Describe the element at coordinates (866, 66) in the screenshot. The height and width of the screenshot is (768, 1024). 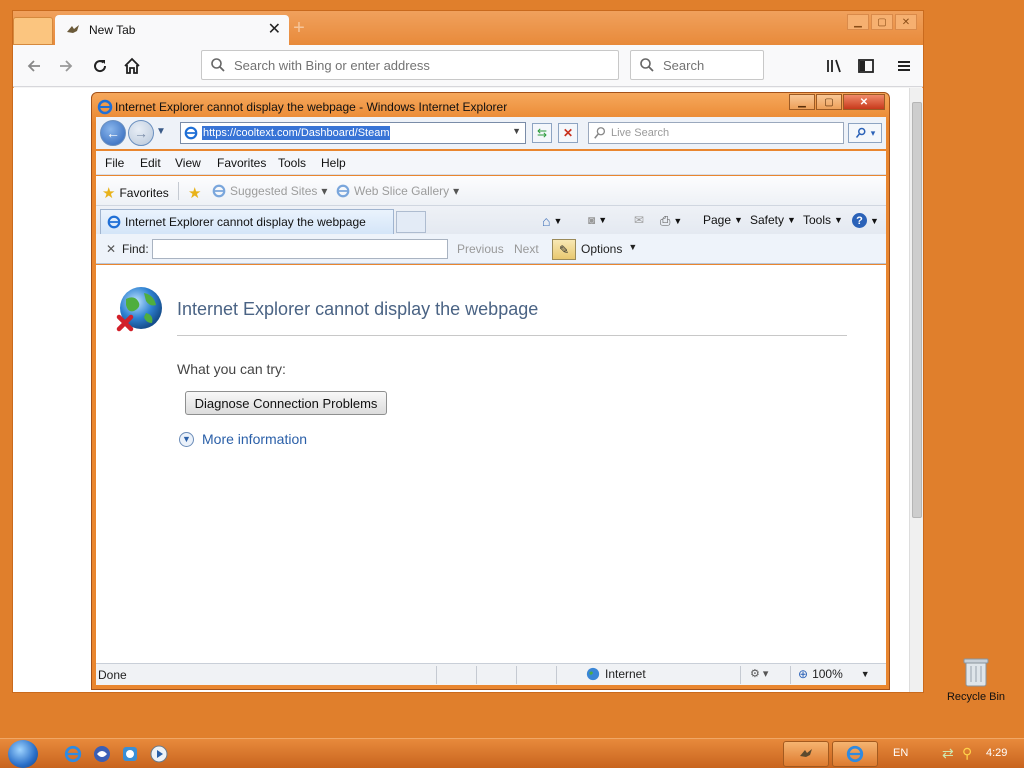
I see `sidebar-icon` at that location.